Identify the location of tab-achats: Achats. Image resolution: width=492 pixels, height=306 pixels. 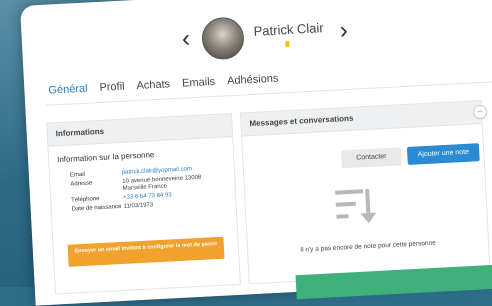
(153, 89).